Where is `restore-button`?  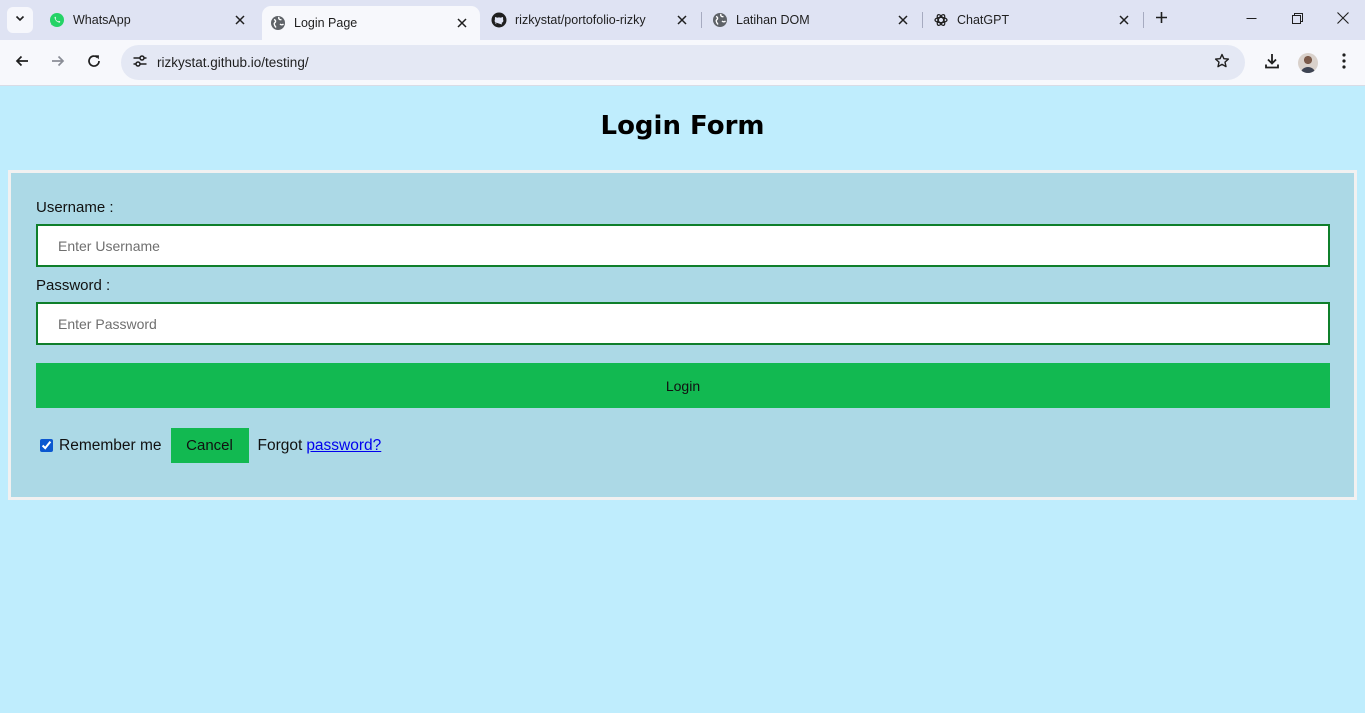 restore-button is located at coordinates (1297, 20).